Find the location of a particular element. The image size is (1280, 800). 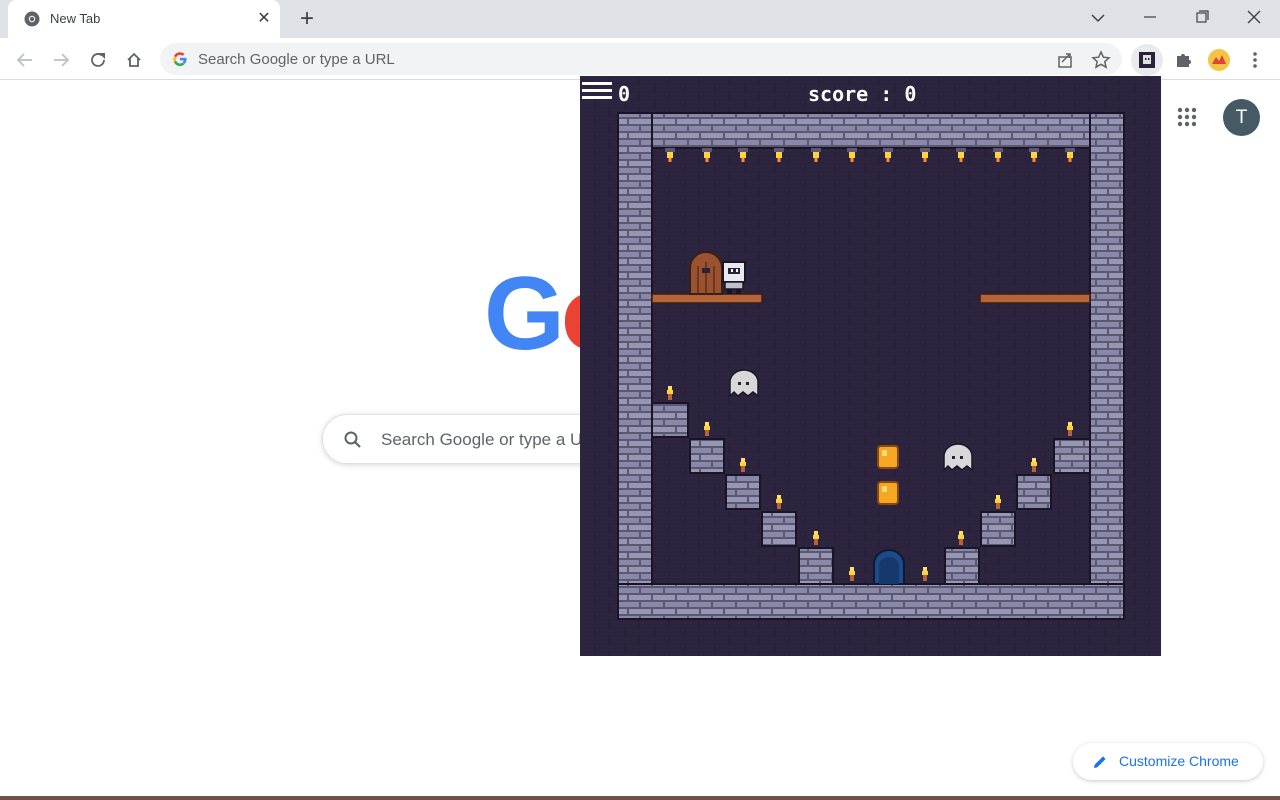

new-tab-button: + is located at coordinates (307, 19).